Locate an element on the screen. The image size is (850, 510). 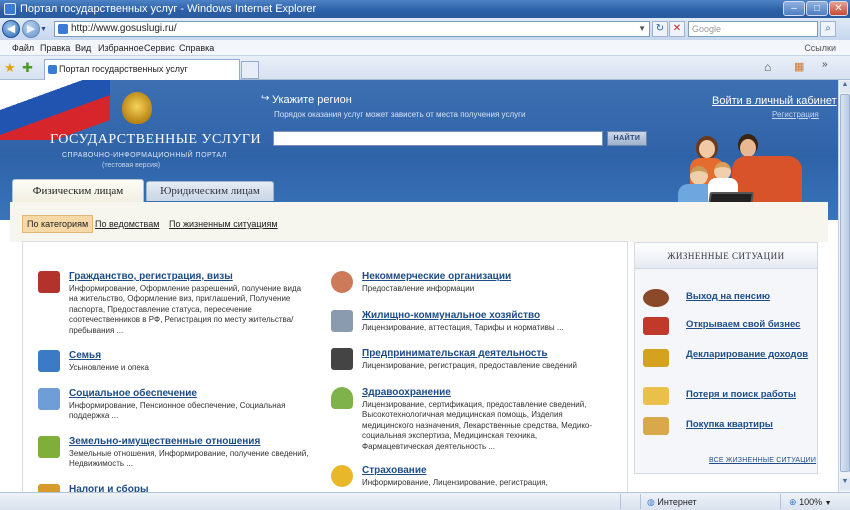
back-button: ◀ is located at coordinates (11, 29).